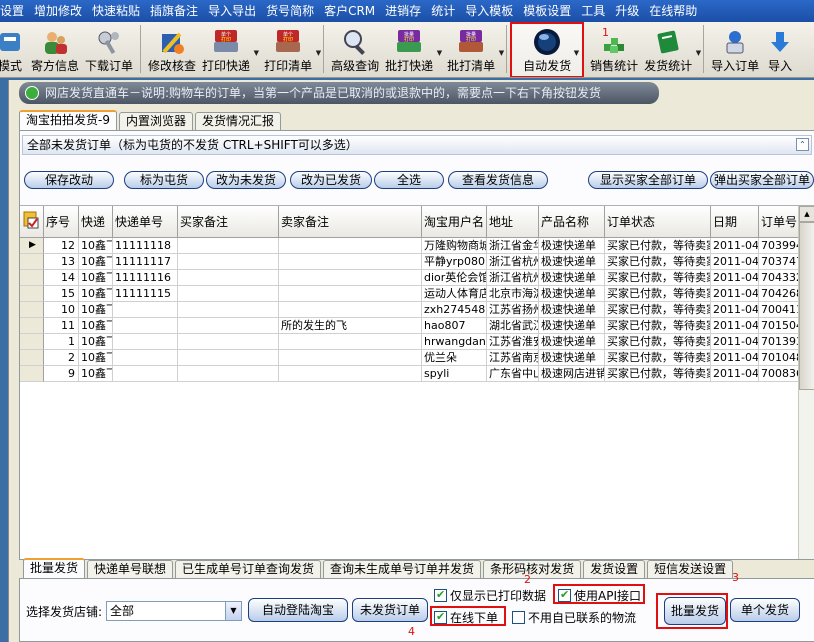 The width and height of the screenshot is (814, 642). Describe the element at coordinates (498, 180) in the screenshot. I see `view-ship-info-button: 查看发货信息` at that location.